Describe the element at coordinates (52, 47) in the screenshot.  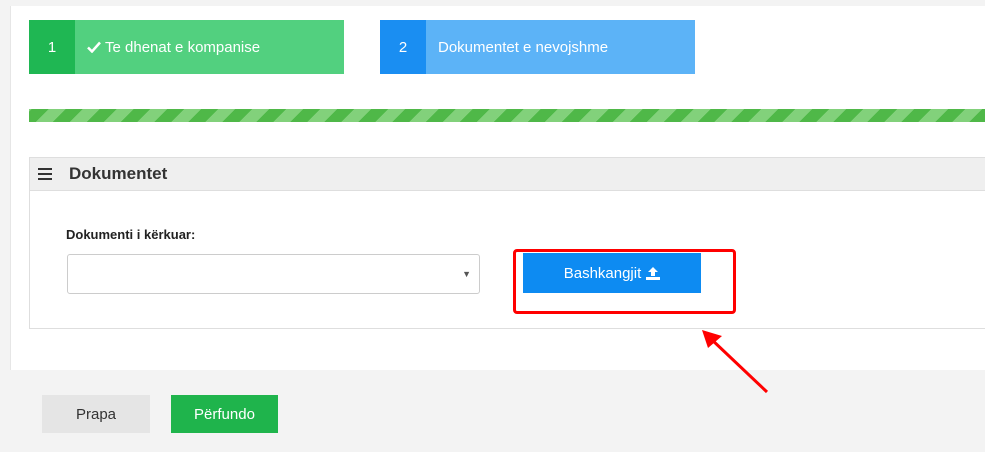
I see `step-number: 1` at that location.